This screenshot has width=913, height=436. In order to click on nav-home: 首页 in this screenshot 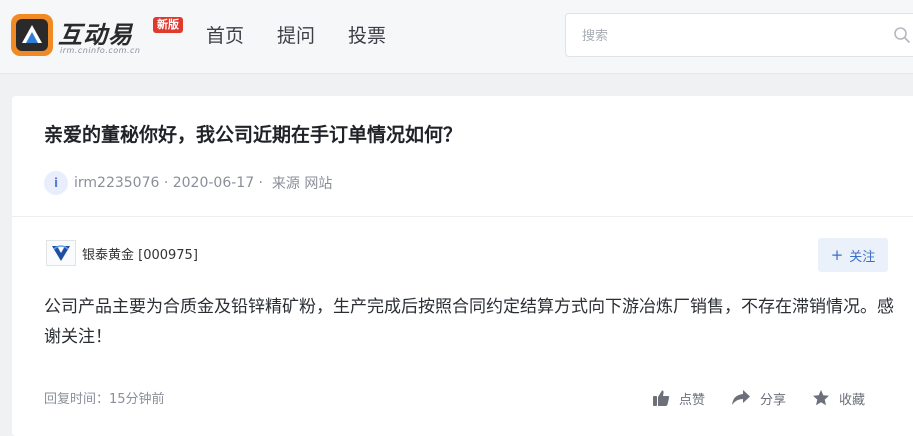, I will do `click(225, 36)`.